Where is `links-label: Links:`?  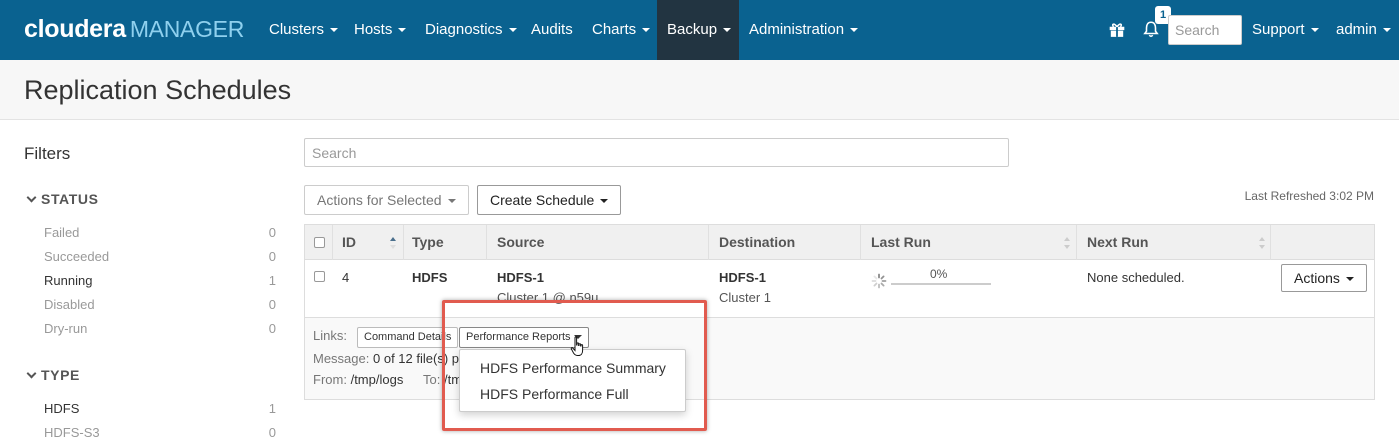 links-label: Links: is located at coordinates (330, 335).